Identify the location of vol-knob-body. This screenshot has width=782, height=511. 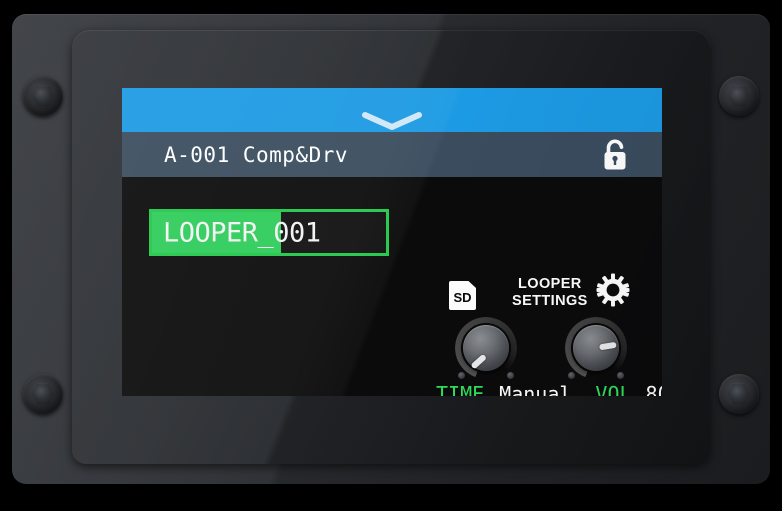
(596, 348).